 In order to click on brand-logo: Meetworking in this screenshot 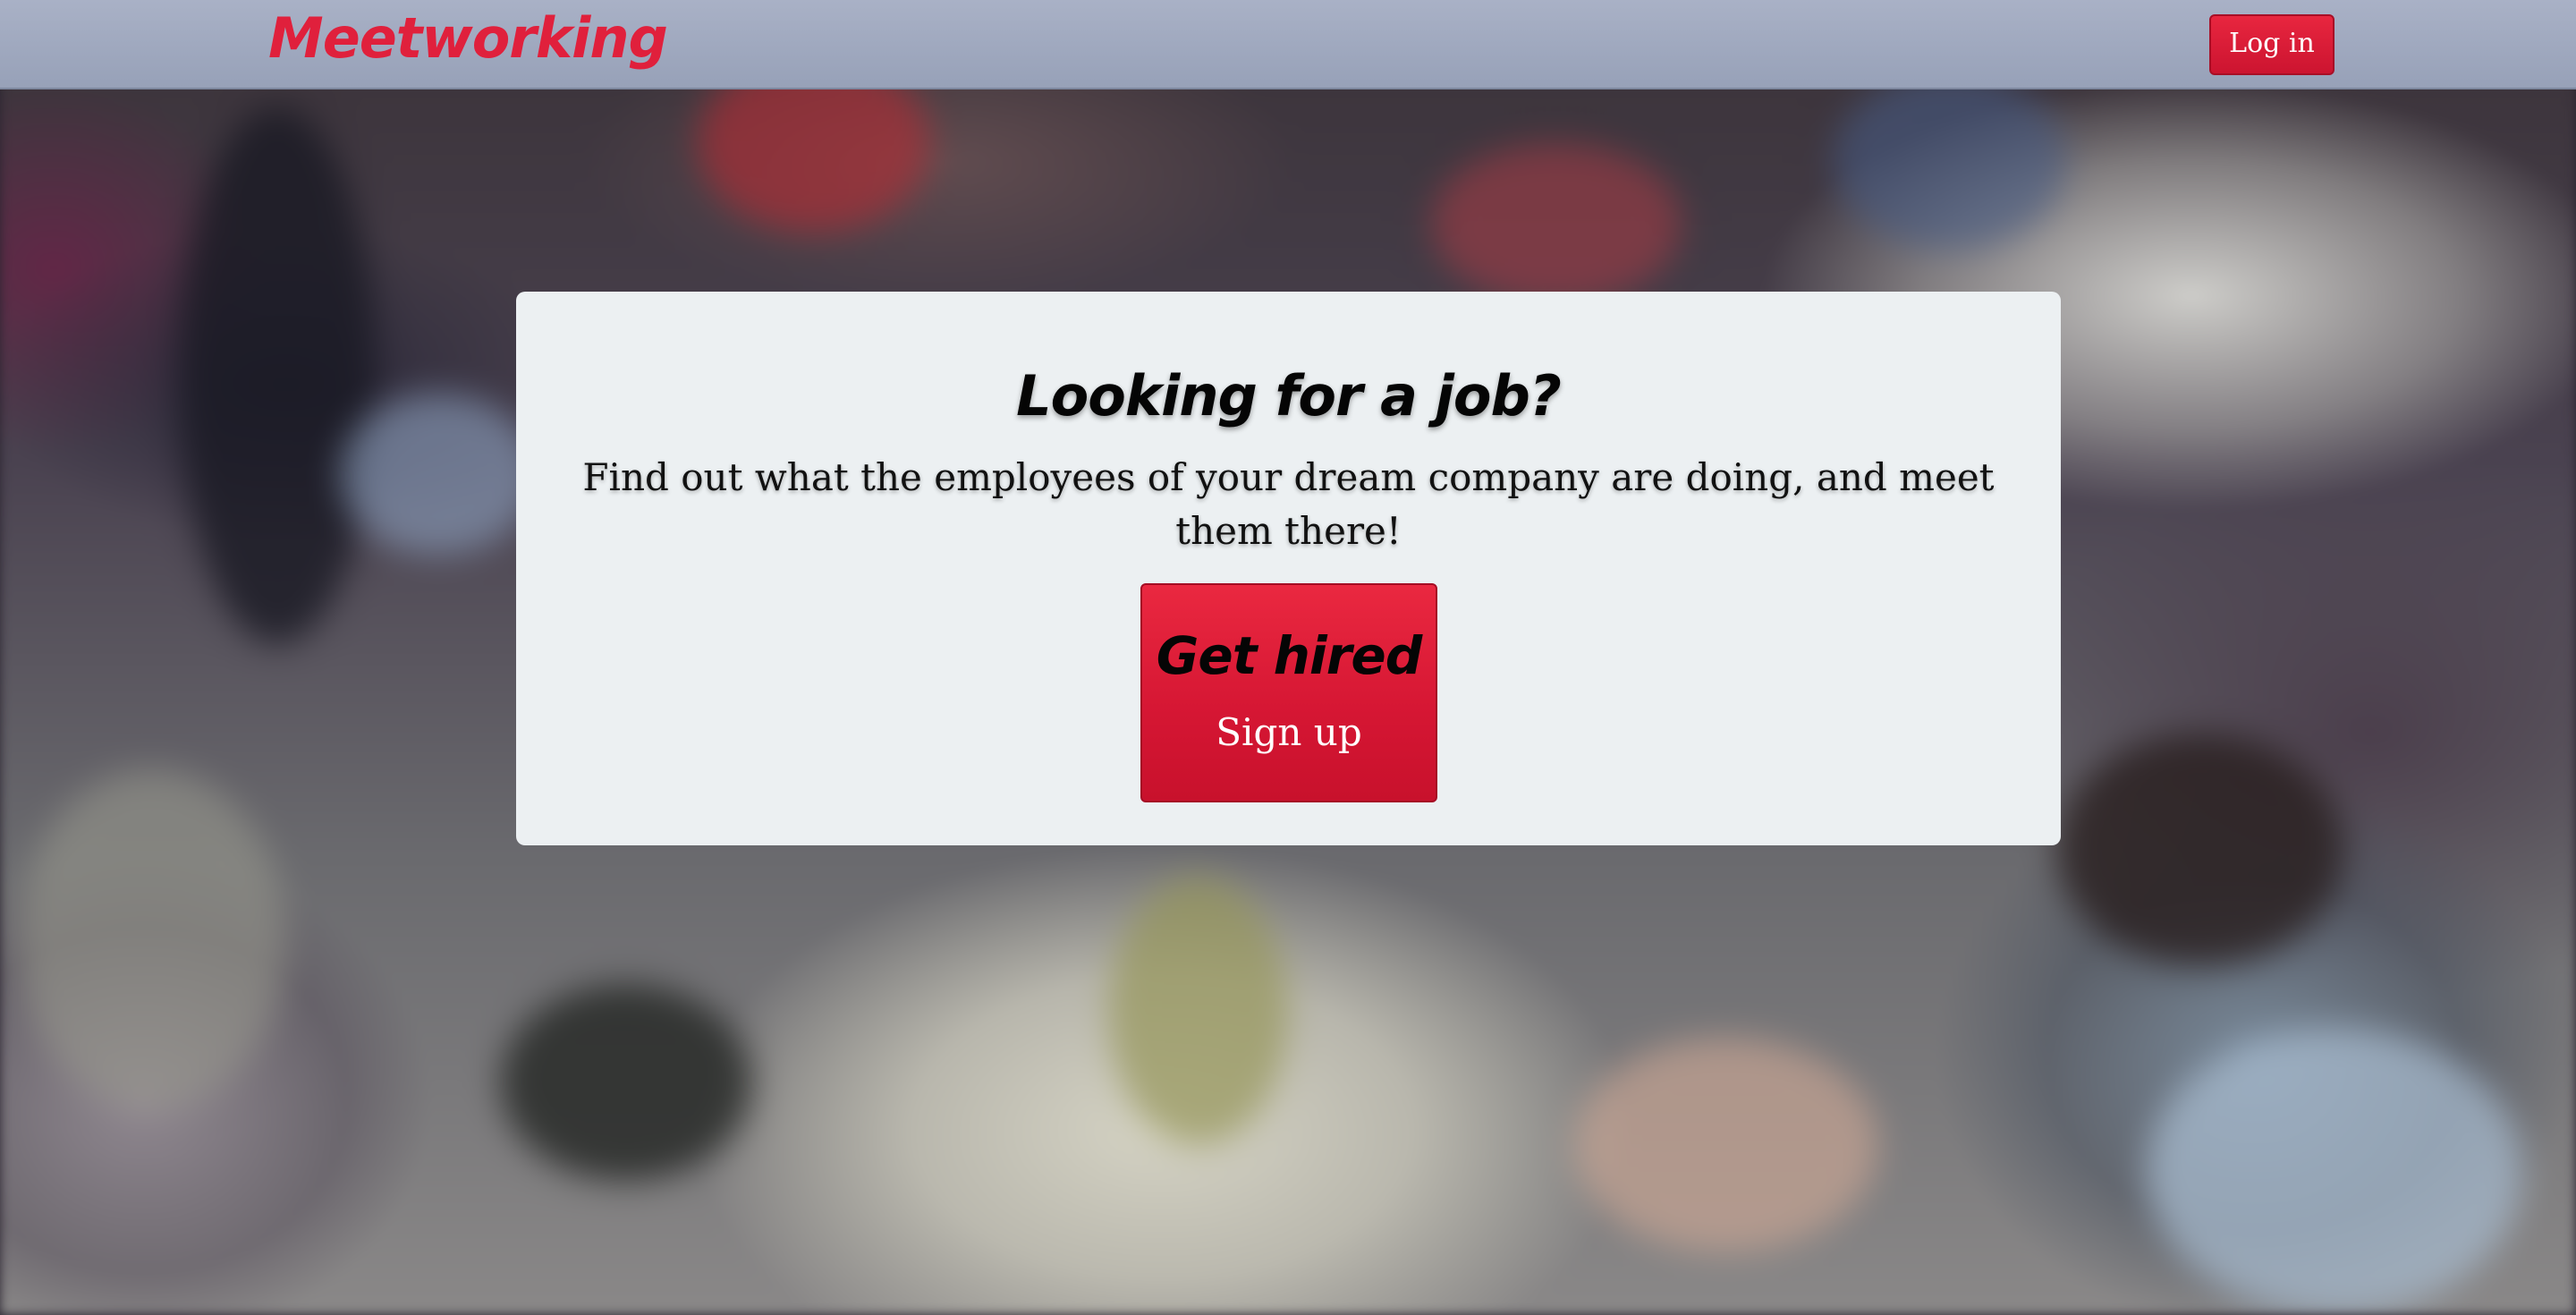, I will do `click(468, 38)`.